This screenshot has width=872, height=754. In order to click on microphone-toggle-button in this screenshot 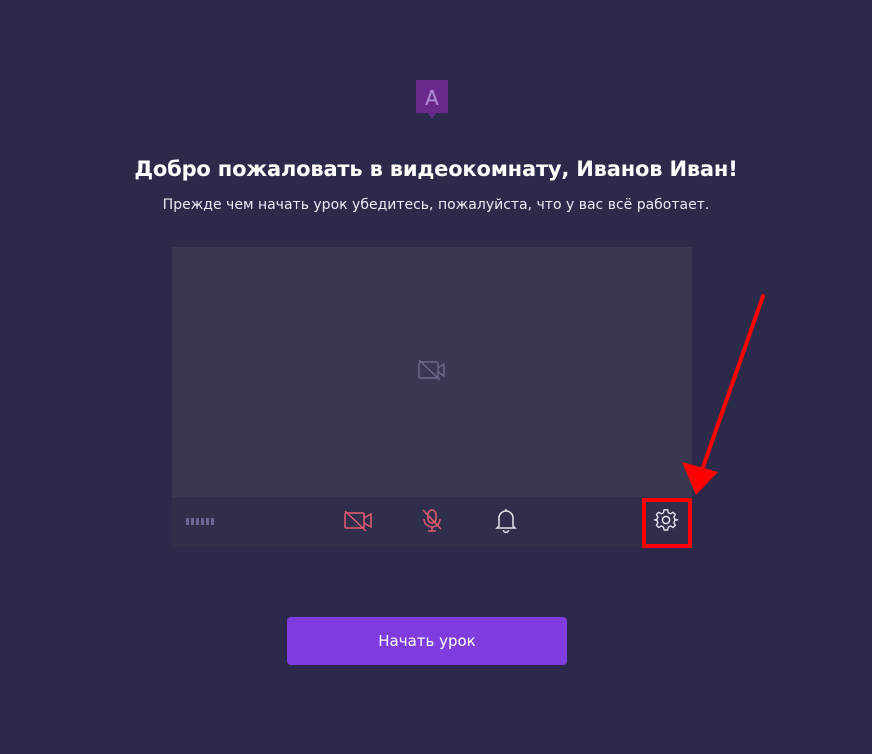, I will do `click(432, 522)`.